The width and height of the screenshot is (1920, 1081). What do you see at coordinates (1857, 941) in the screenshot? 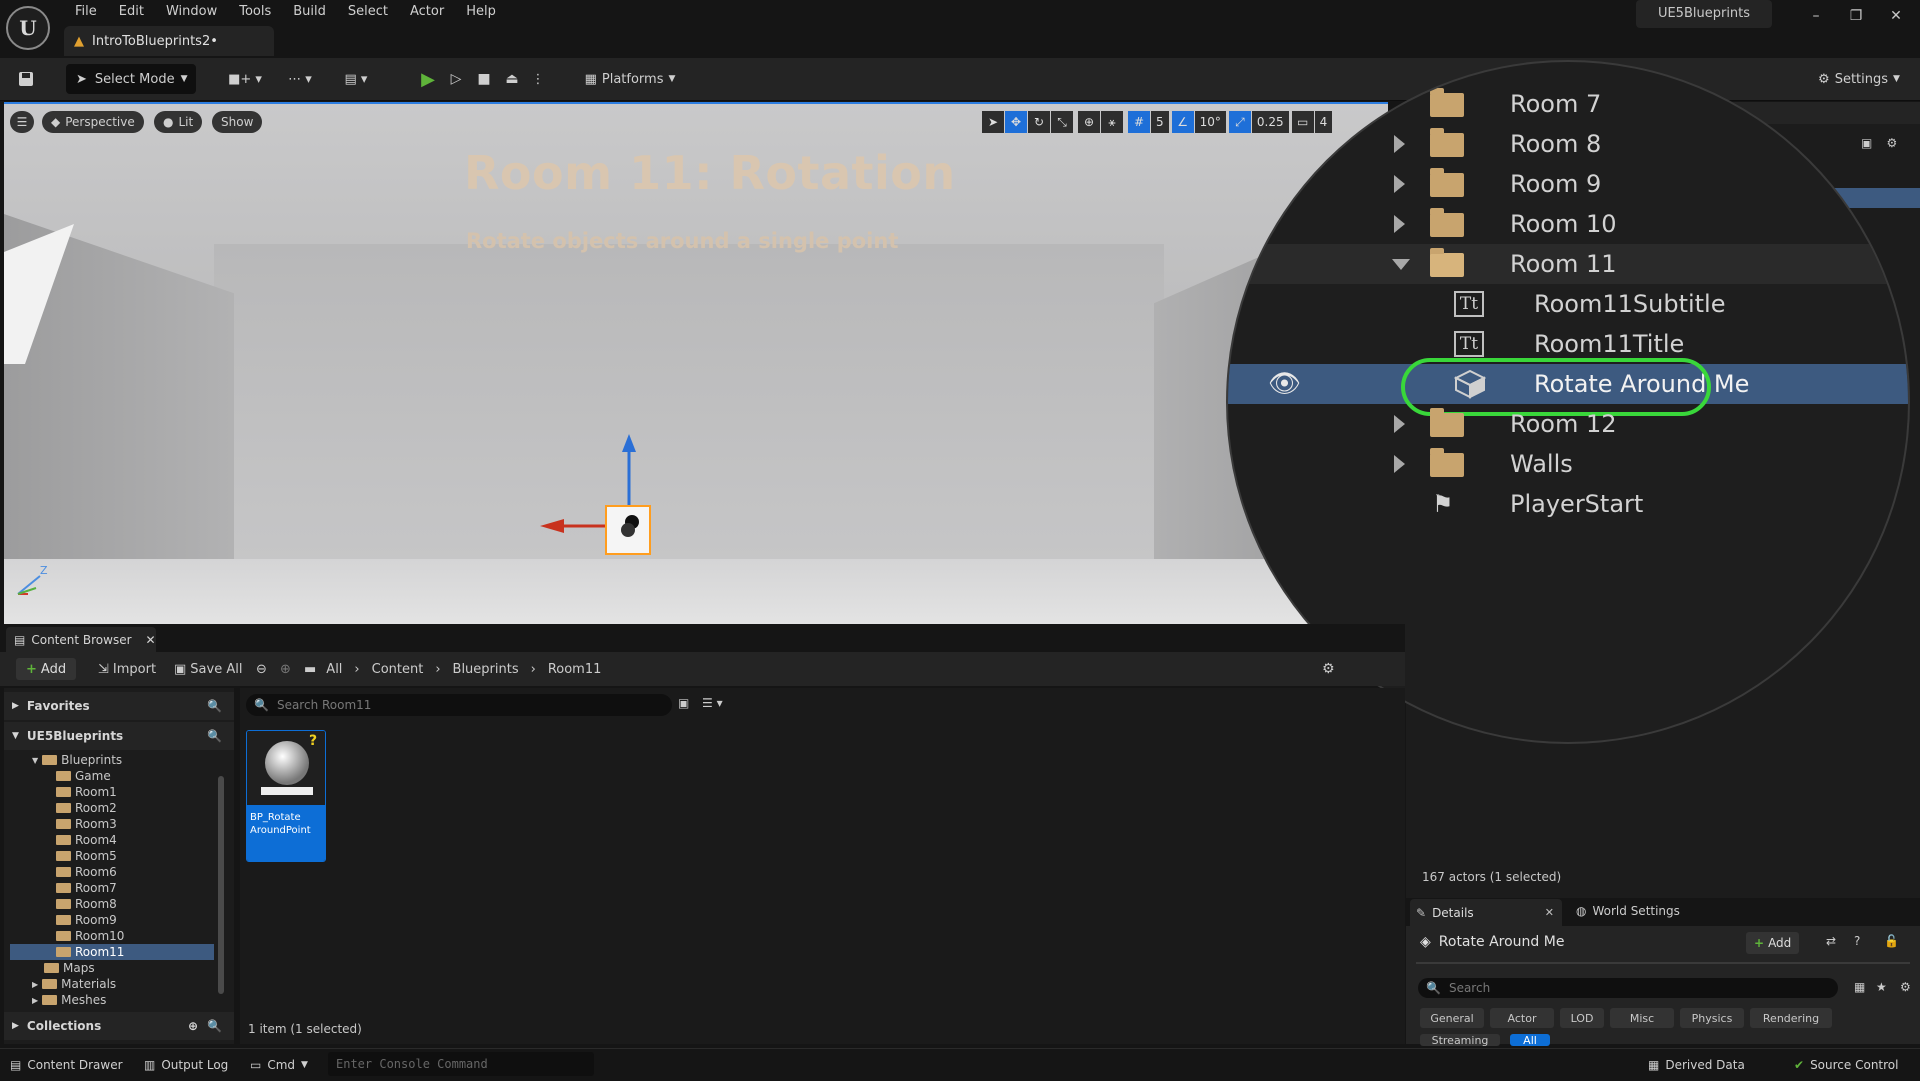
I see `help-icon: ?` at bounding box center [1857, 941].